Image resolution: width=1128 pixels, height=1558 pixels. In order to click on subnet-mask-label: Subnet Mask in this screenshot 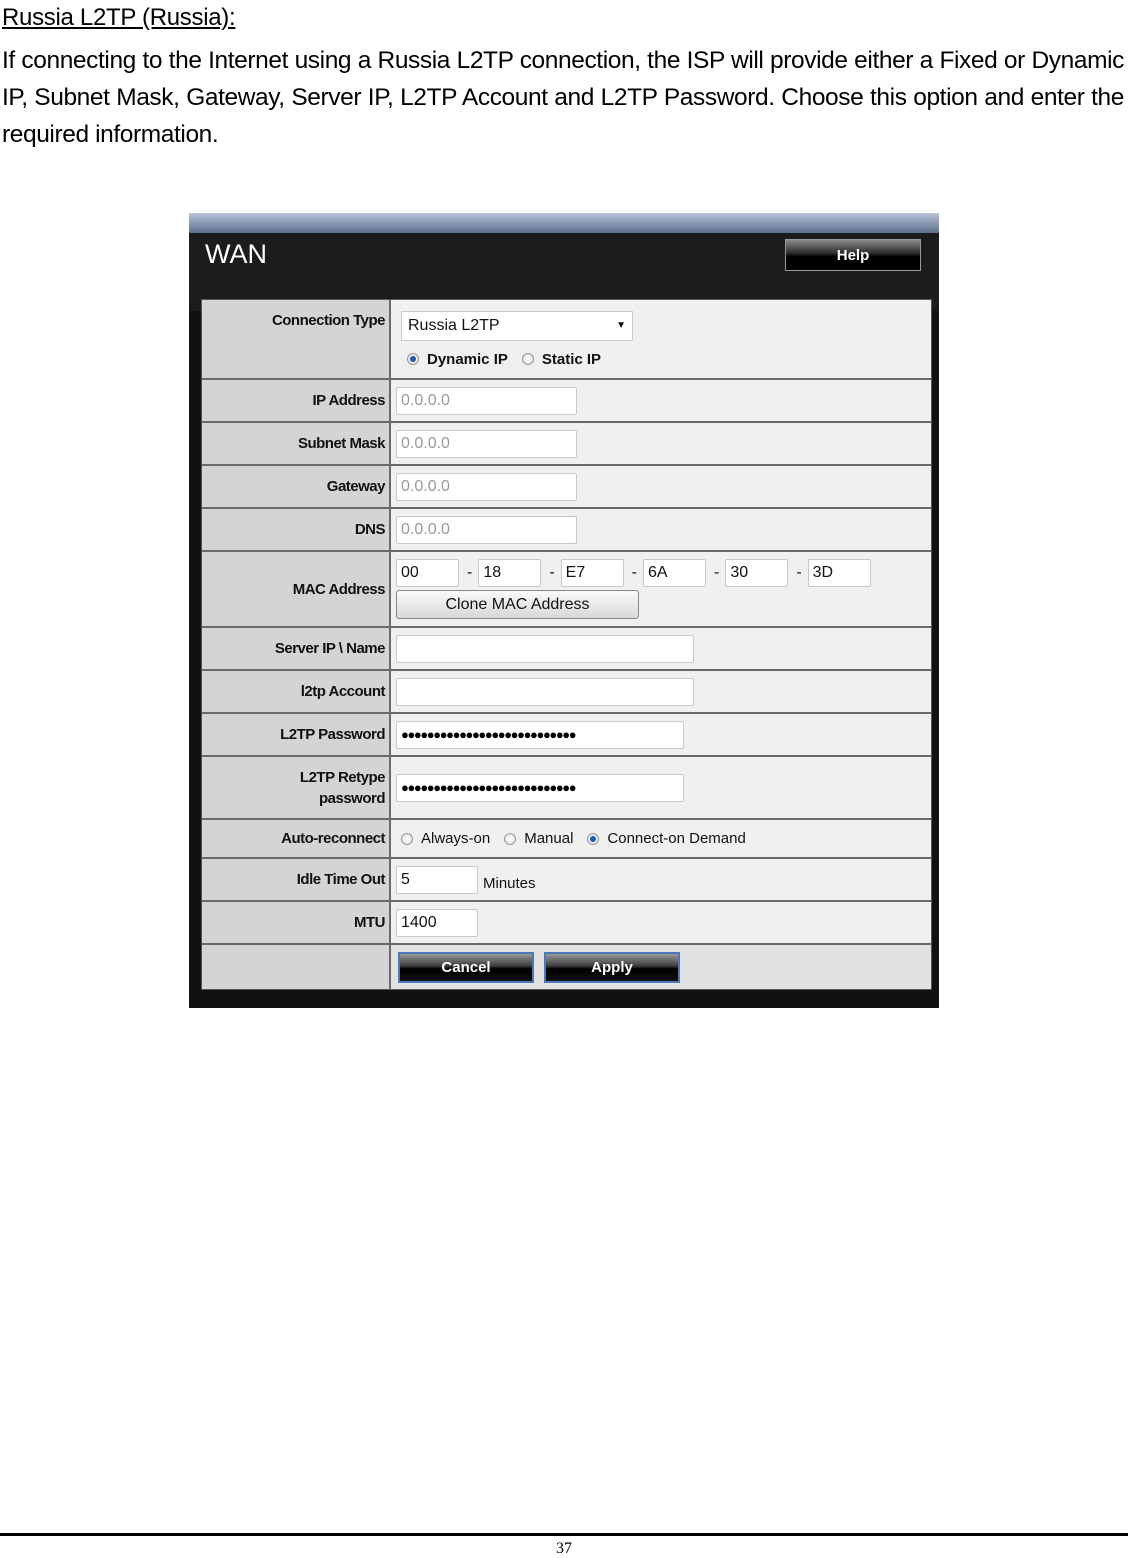, I will do `click(296, 443)`.